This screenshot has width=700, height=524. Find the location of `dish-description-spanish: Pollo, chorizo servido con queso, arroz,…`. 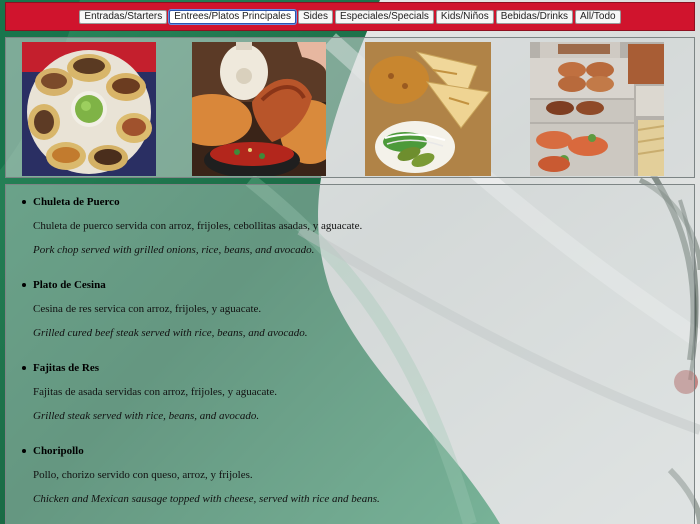

dish-description-spanish: Pollo, chorizo servido con queso, arroz,… is located at coordinates (143, 475).